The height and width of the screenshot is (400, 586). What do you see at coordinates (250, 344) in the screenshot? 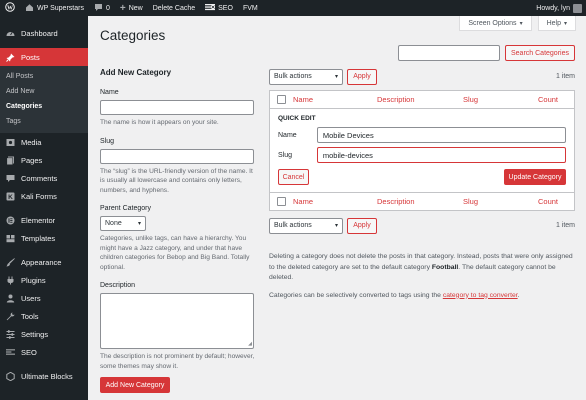
I see `resize-handle-icon: ◢` at bounding box center [250, 344].